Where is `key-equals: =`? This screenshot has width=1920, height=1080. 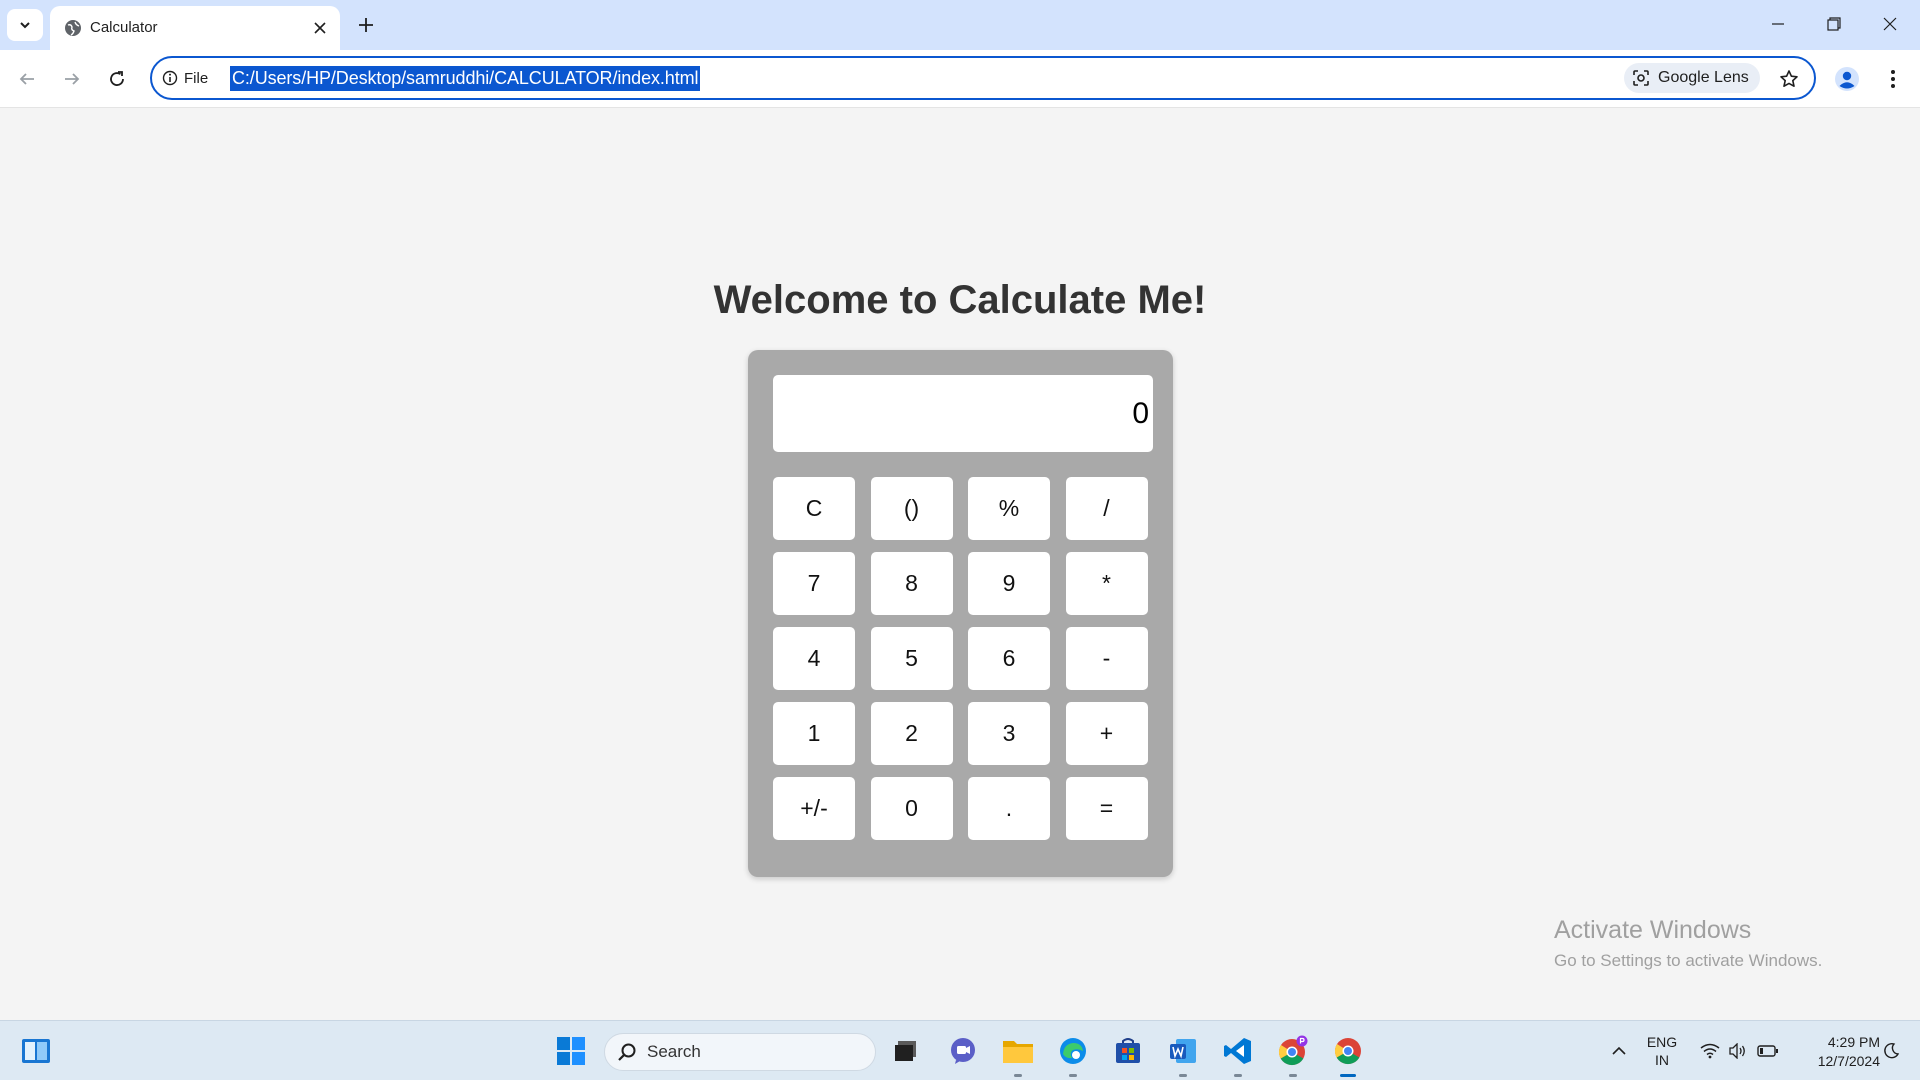
key-equals: = is located at coordinates (1106, 808).